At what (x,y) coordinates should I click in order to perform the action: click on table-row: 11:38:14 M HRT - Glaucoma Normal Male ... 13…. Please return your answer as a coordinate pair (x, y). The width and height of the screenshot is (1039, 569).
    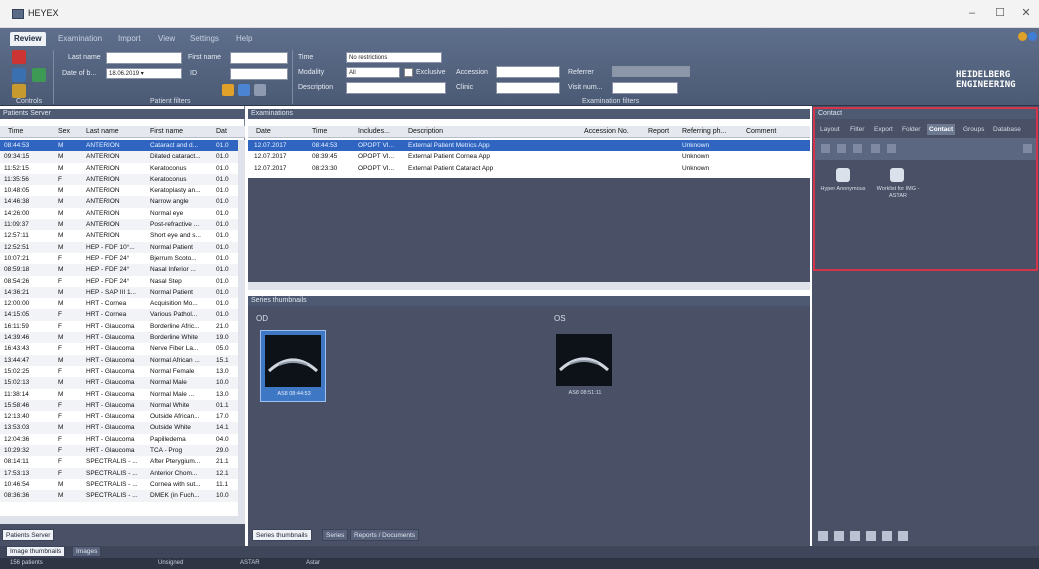
    Looking at the image, I should click on (119, 394).